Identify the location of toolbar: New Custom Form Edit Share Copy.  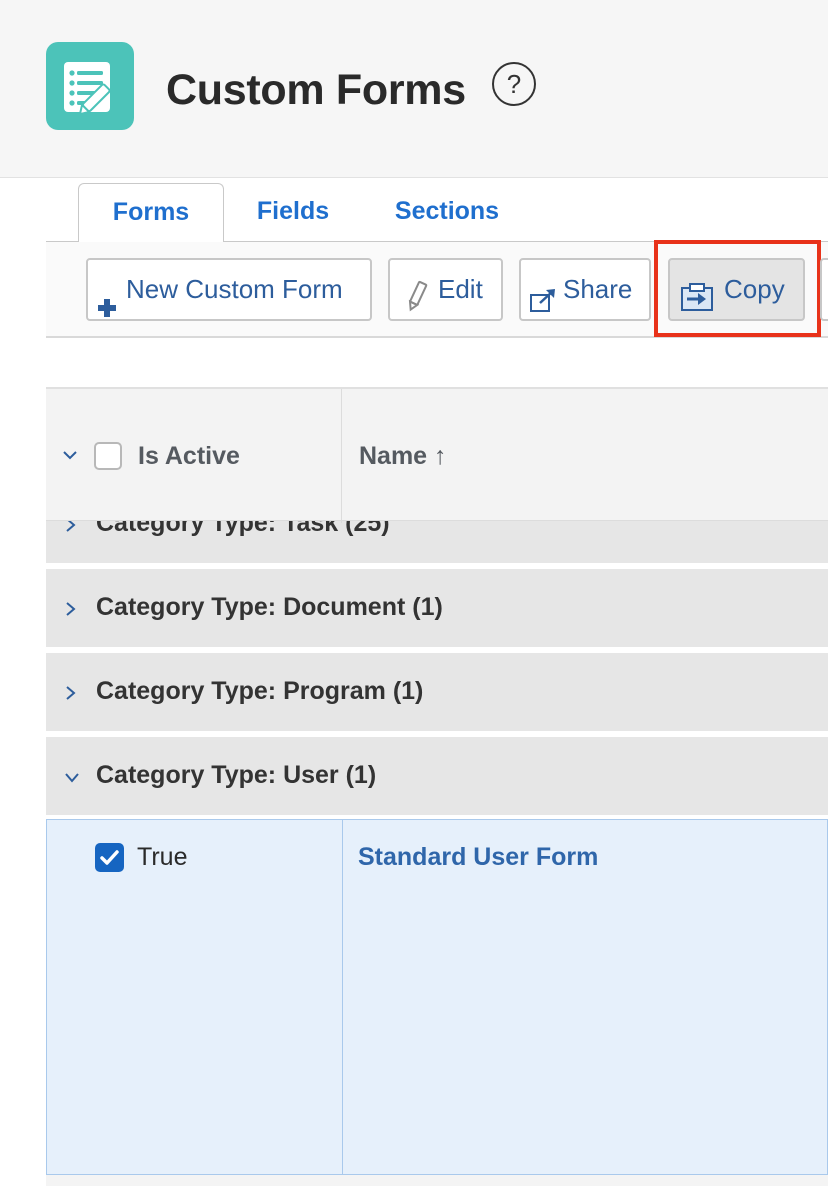
(437, 290).